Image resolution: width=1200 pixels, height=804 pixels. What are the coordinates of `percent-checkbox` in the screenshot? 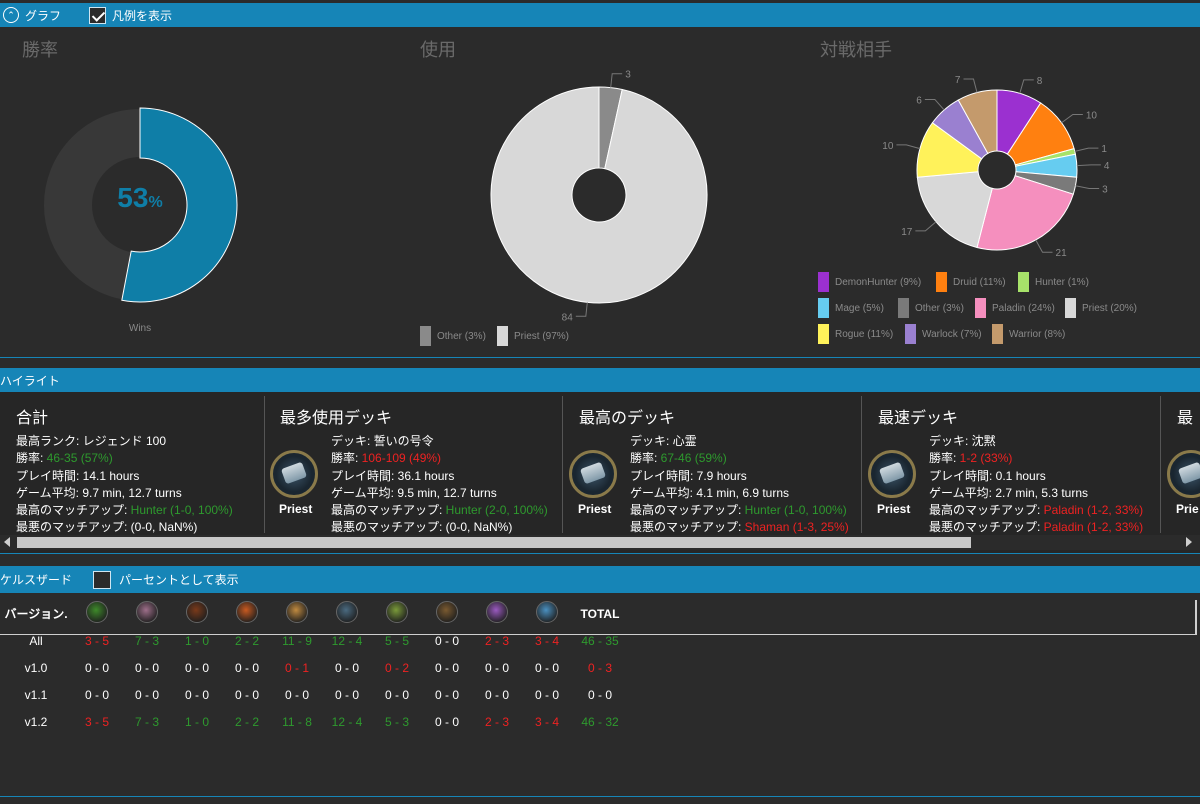 It's located at (102, 579).